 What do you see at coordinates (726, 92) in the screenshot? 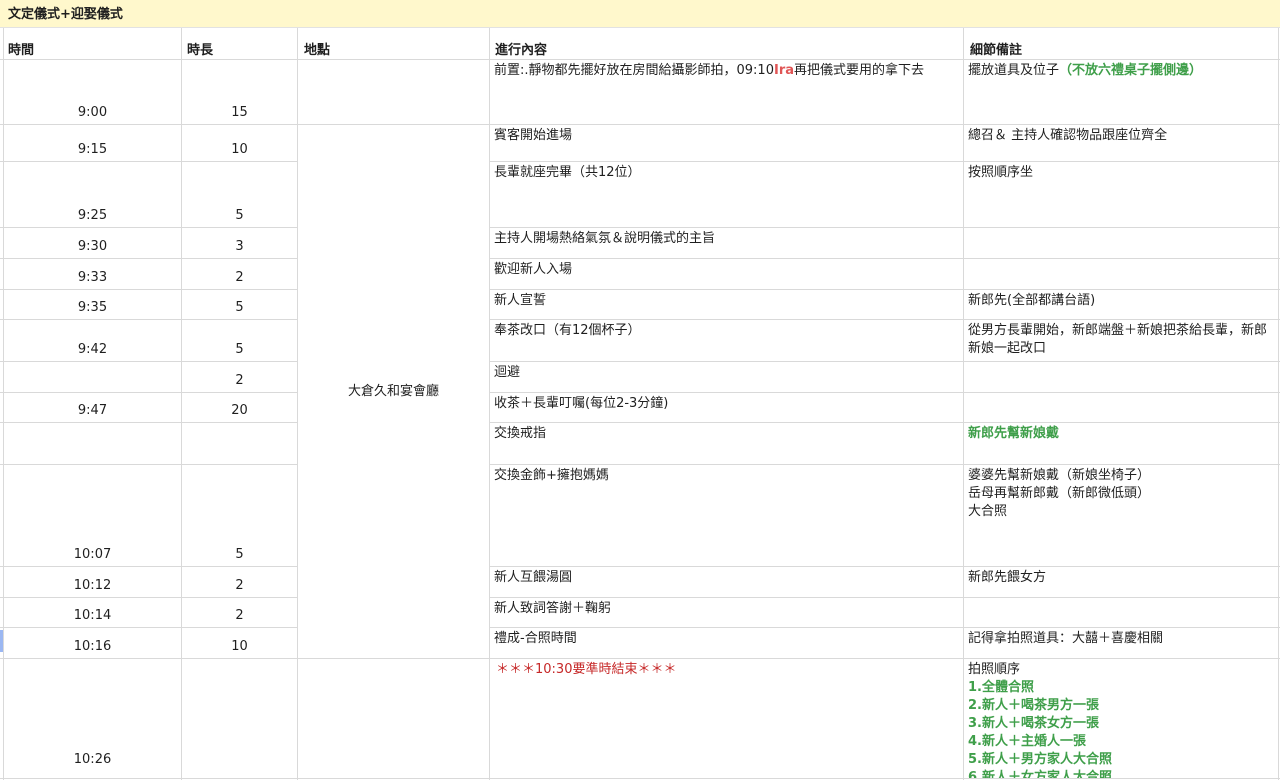
I see `content-cell: 前置:.靜物都先擺好放在房間給攝影師拍，09:10Ira再把儀式要用的拿下去` at bounding box center [726, 92].